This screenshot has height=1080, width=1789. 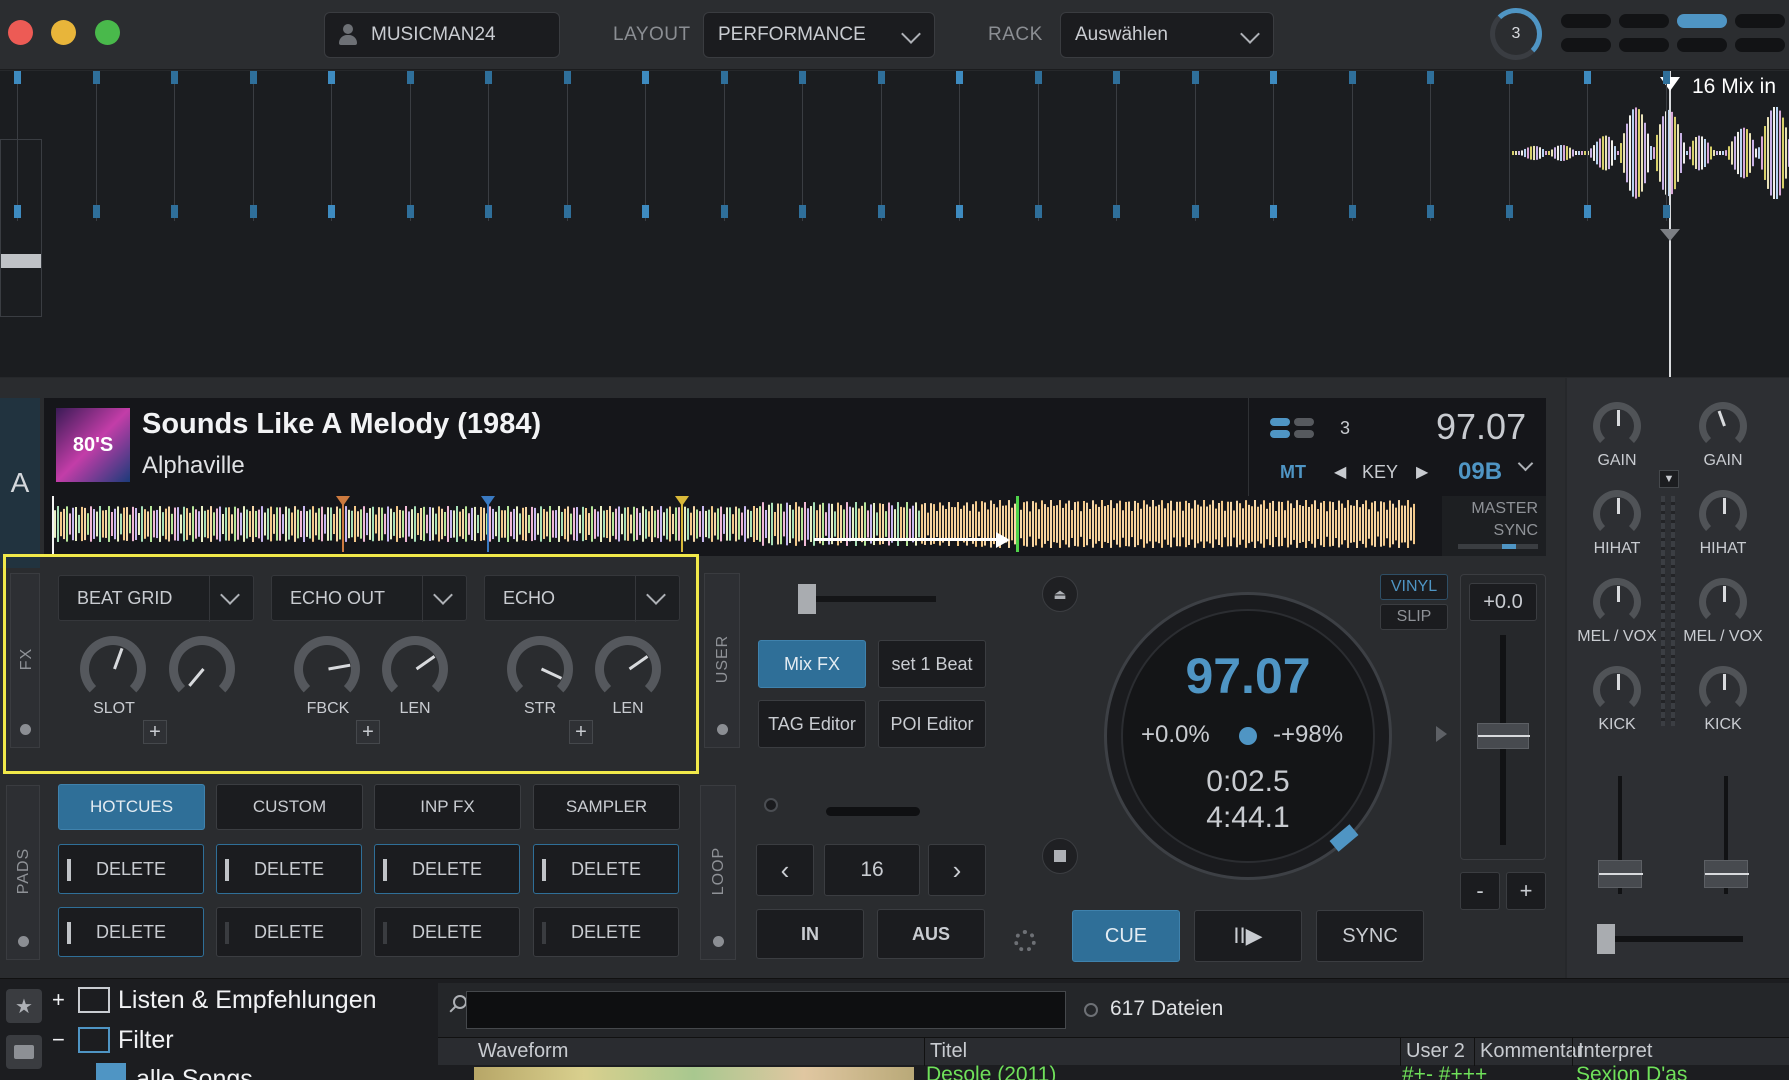 What do you see at coordinates (447, 932) in the screenshot?
I see `hotcue-pad-7: DELETE` at bounding box center [447, 932].